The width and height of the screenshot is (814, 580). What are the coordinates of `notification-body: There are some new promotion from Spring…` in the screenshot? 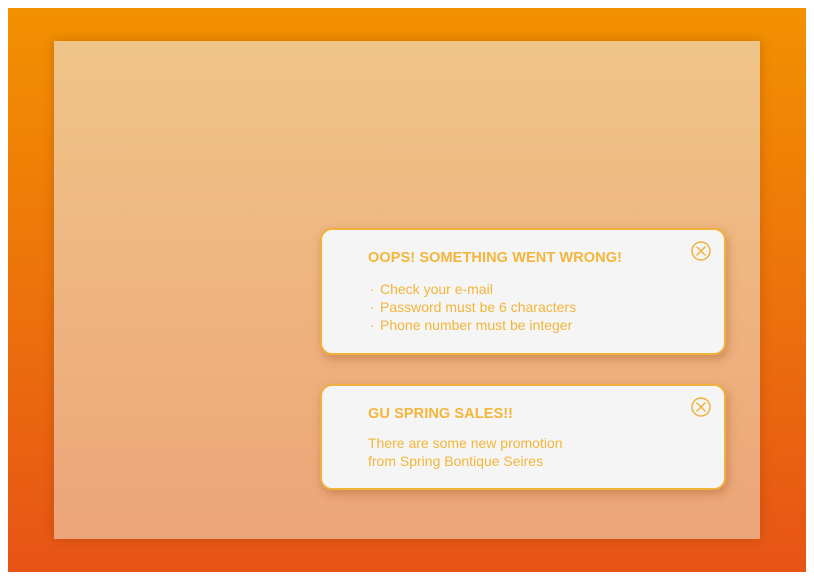 It's located at (518, 452).